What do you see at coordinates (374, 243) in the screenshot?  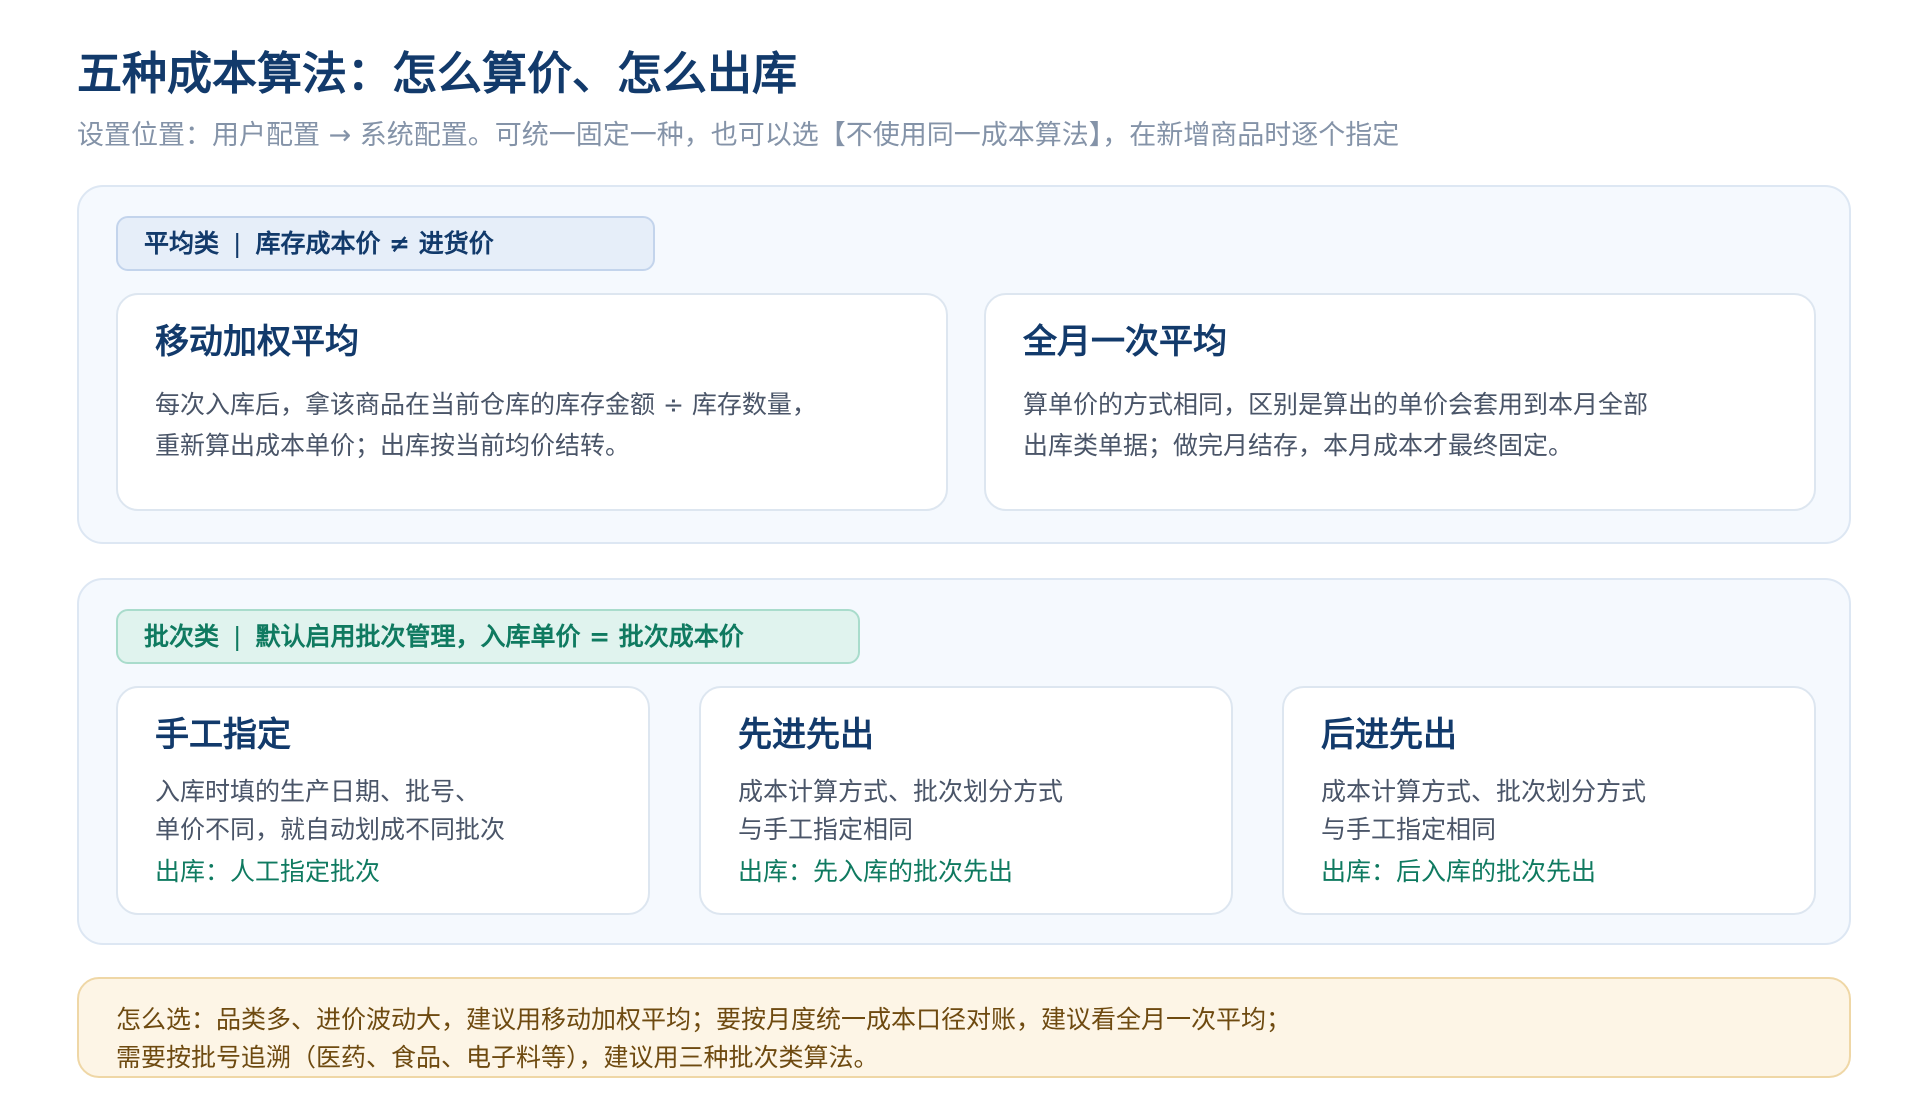 I see `average-tag-note: 库存成本价 ≠ 进货价` at bounding box center [374, 243].